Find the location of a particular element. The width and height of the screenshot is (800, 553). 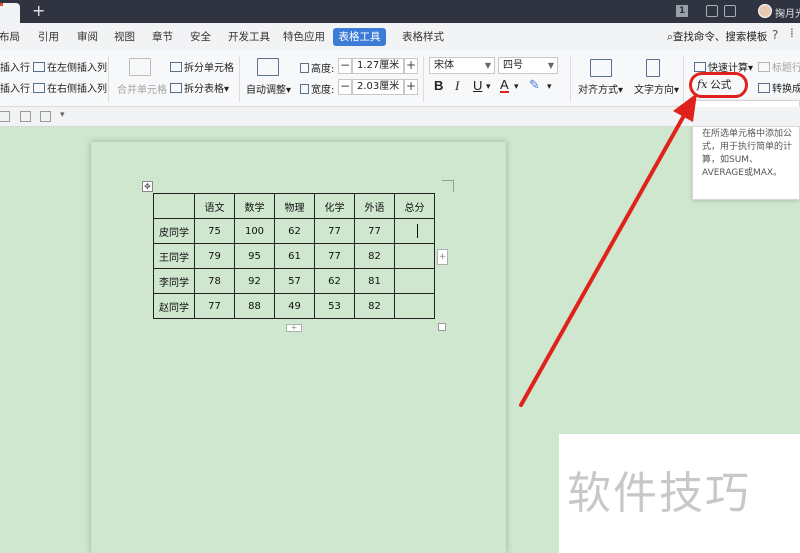

table-header-cell: 外语 is located at coordinates (374, 206).